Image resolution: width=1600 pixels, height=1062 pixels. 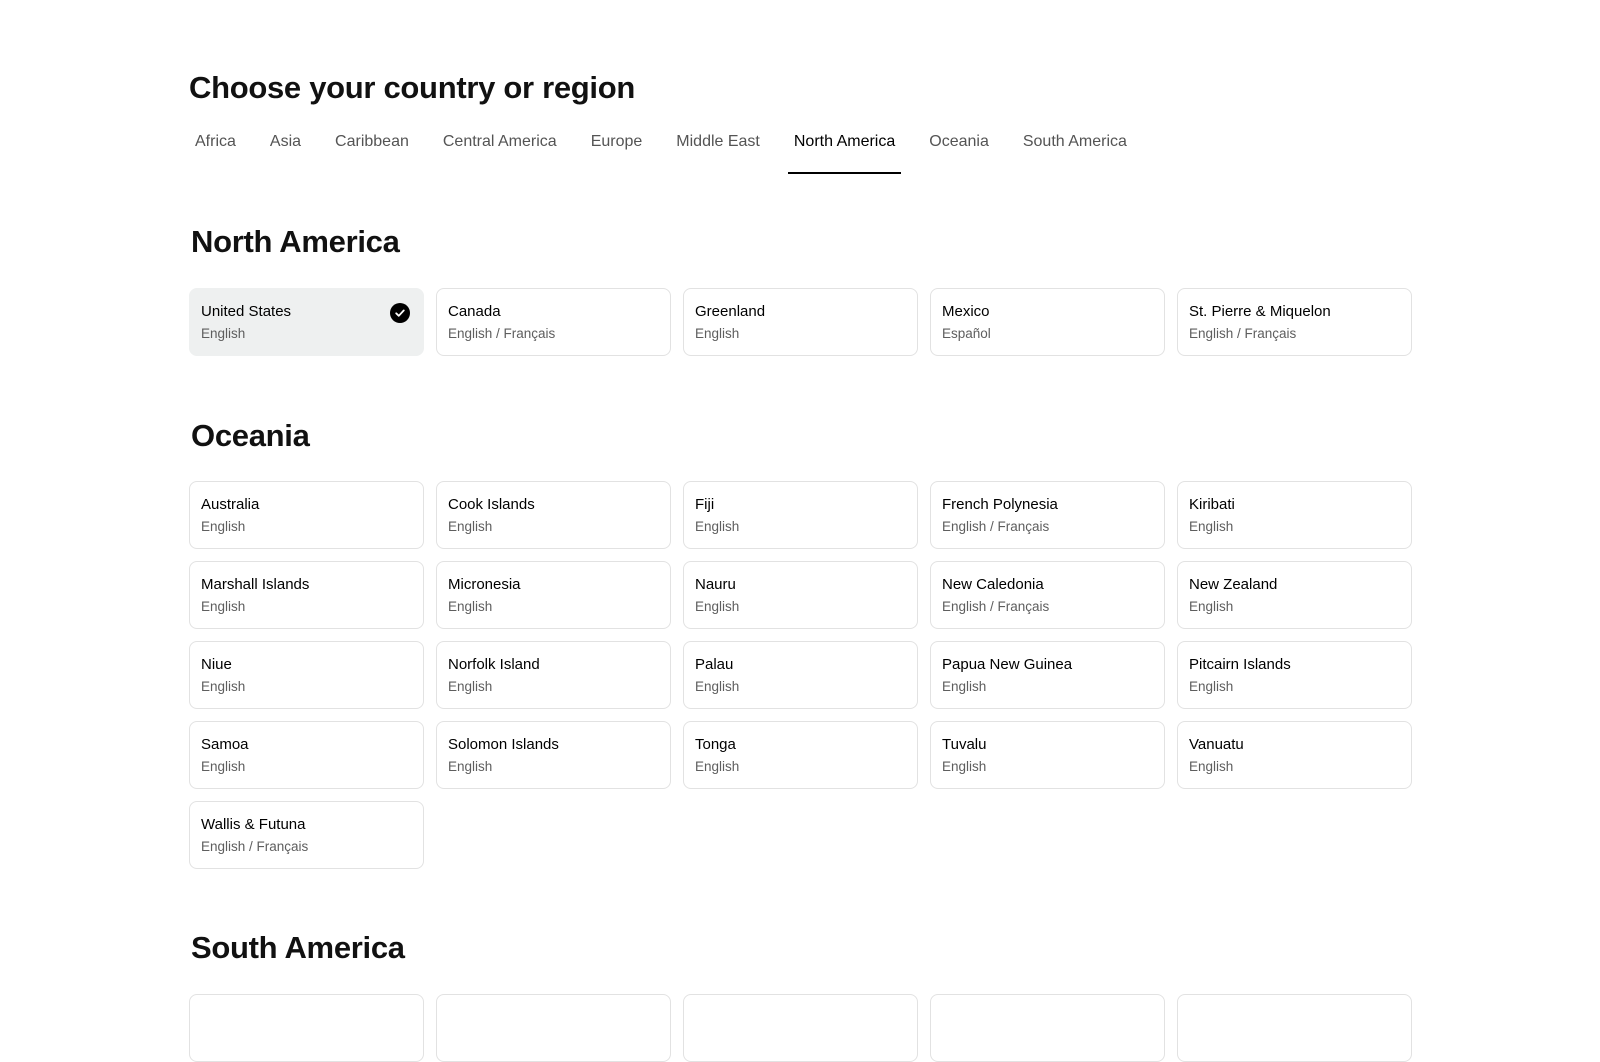 I want to click on country-name: Mexico, so click(x=966, y=311).